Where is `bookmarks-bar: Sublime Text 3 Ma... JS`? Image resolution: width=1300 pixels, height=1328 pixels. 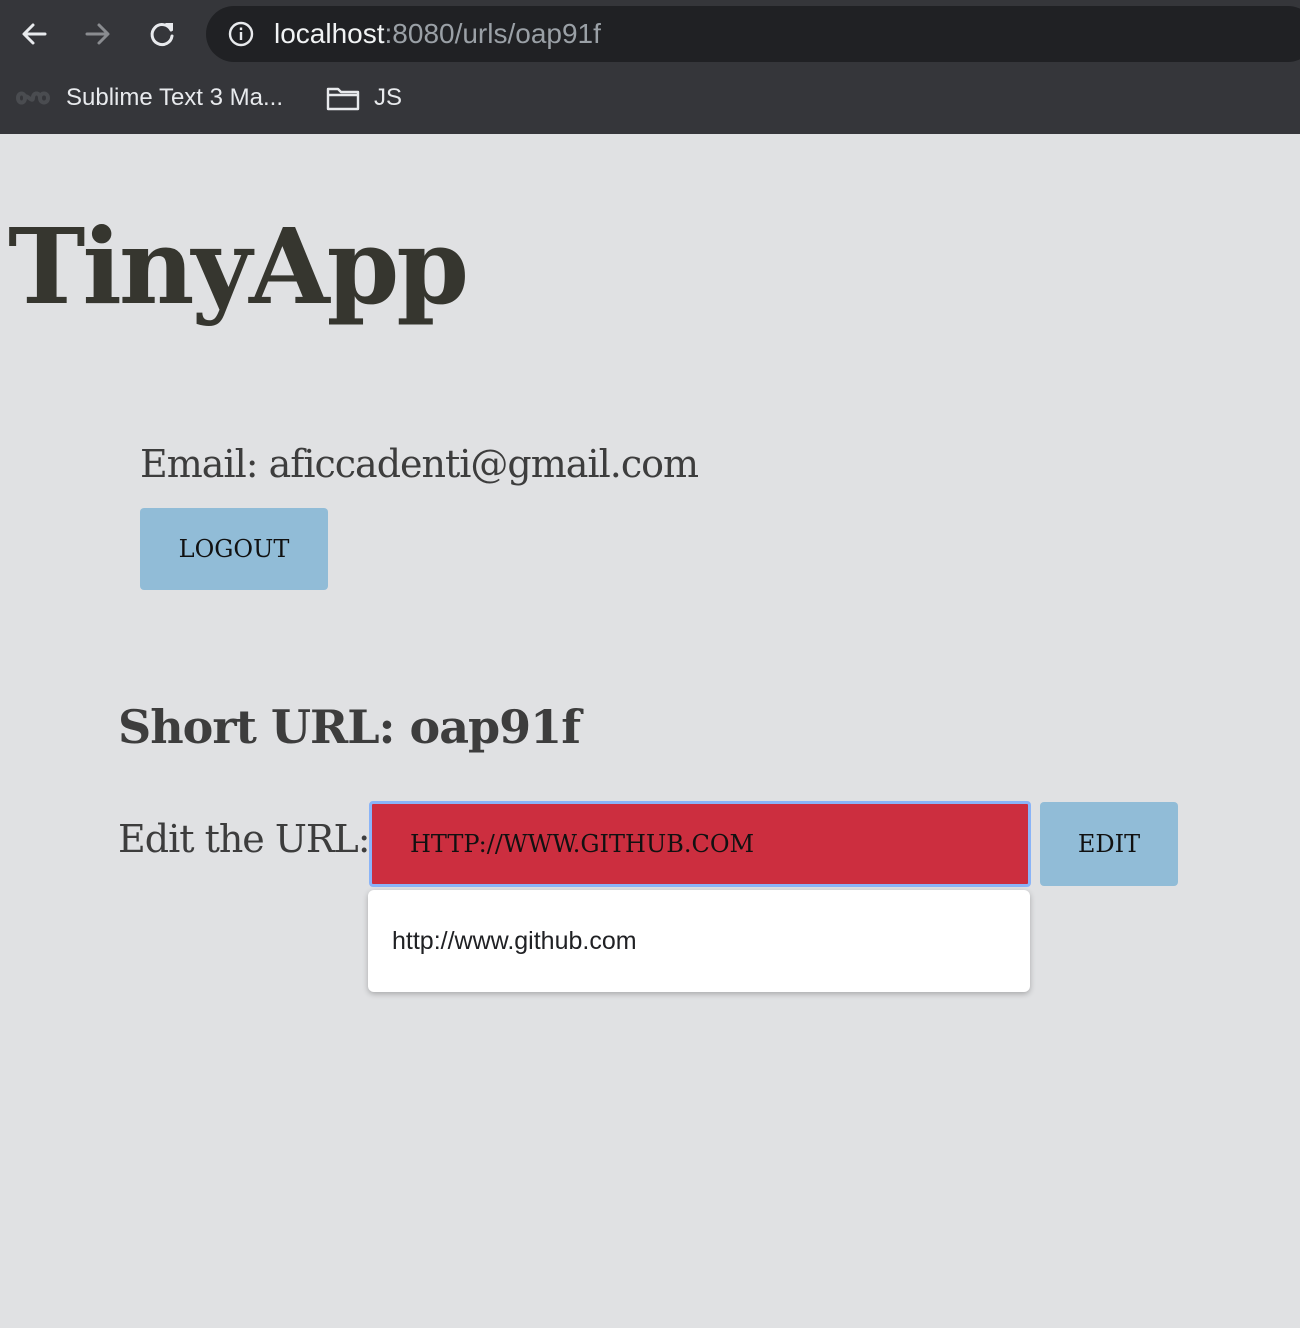
bookmarks-bar: Sublime Text 3 Ma... JS is located at coordinates (650, 101).